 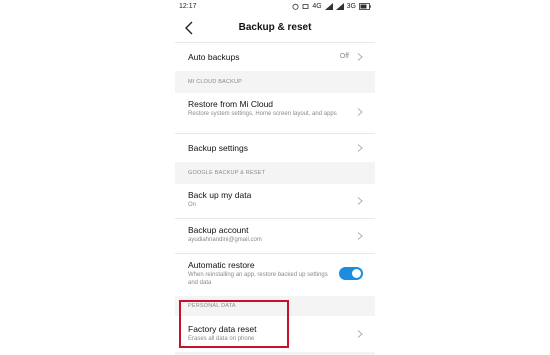 I want to click on backup-account-label: Backup account, so click(x=218, y=230).